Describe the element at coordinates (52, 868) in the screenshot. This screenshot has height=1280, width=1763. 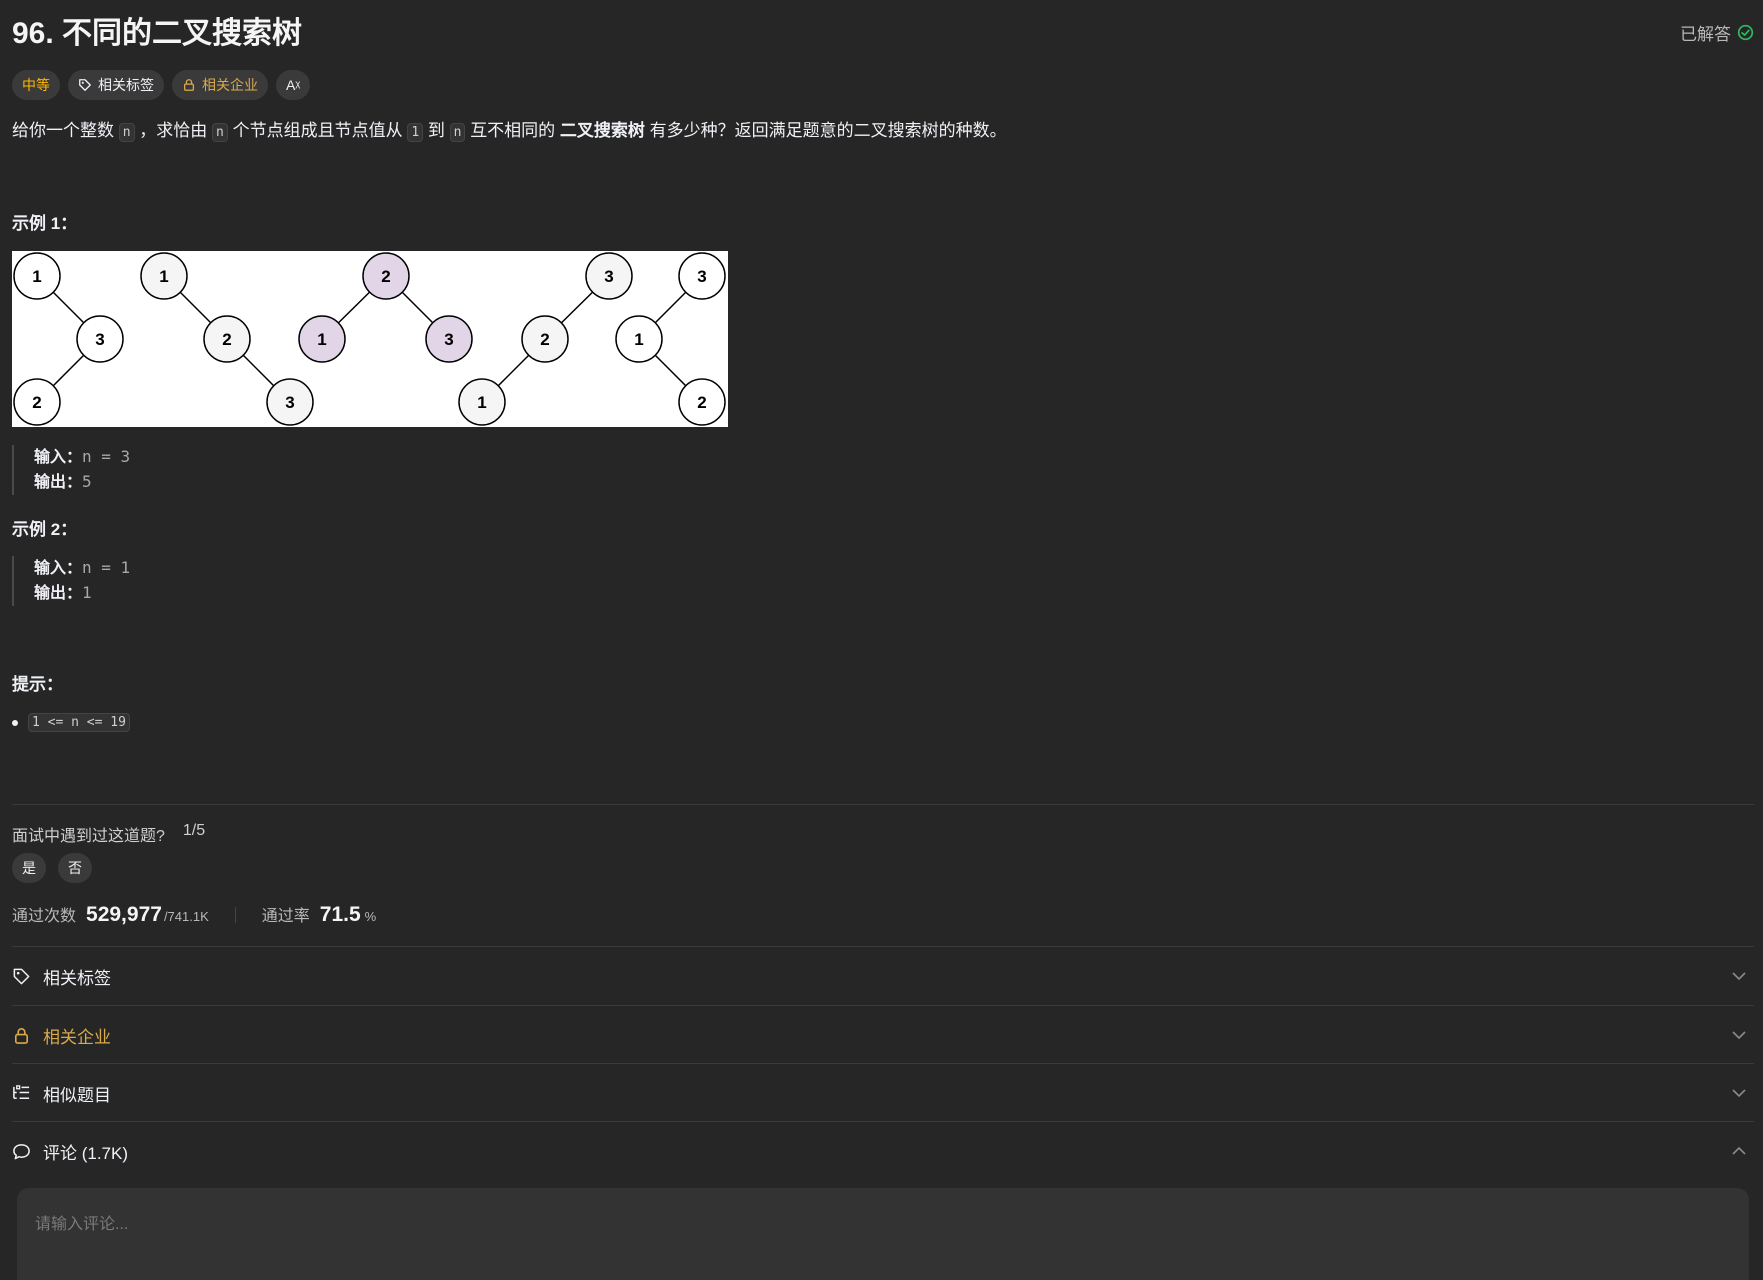
I see `interview-answer-buttons: 是 否` at that location.